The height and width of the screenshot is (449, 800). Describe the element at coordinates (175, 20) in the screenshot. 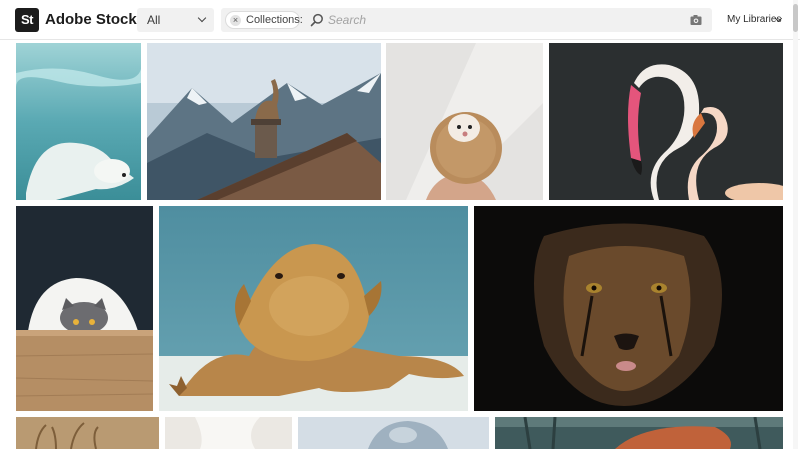

I see `asset-type-dropdown: All` at that location.